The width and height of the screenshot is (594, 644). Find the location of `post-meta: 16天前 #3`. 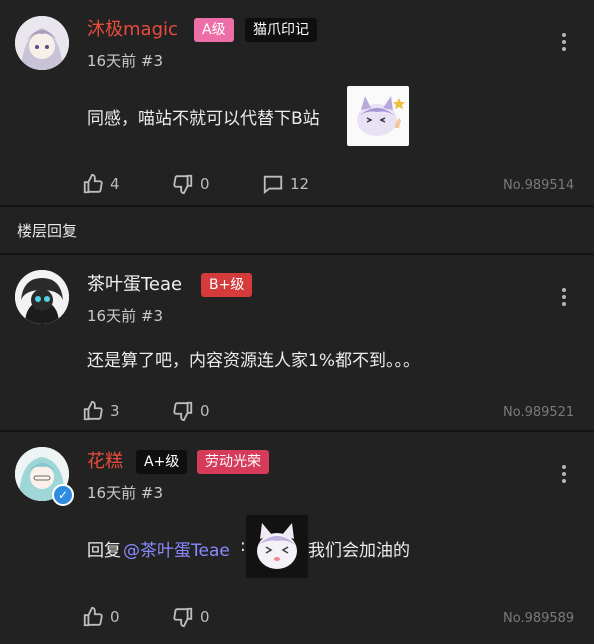

post-meta: 16天前 #3 is located at coordinates (125, 492).